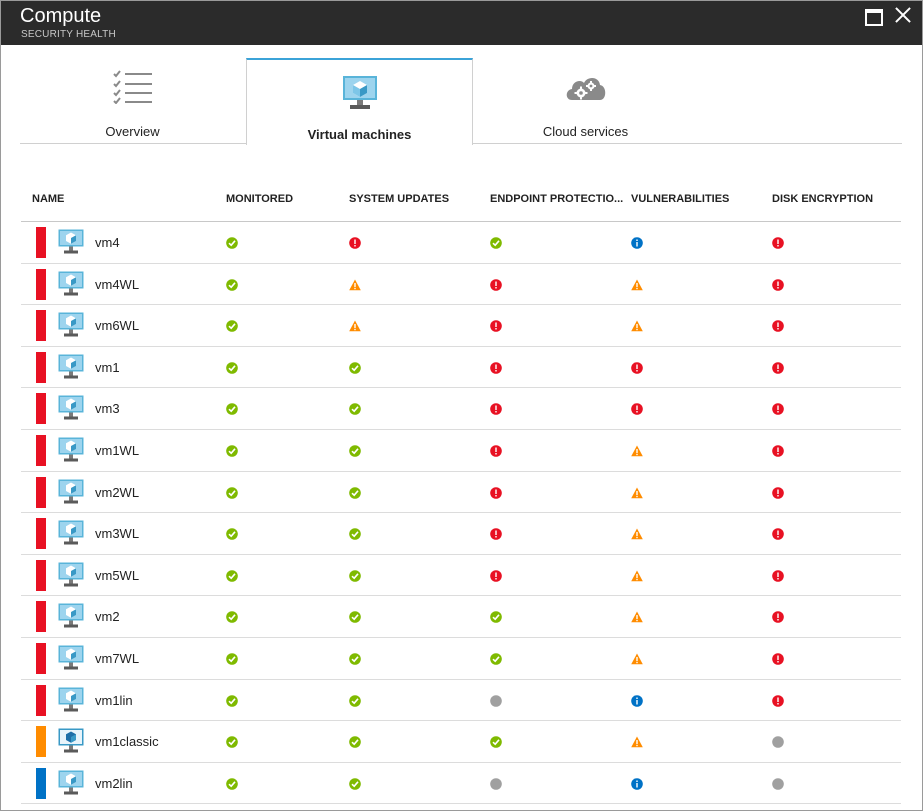 Image resolution: width=923 pixels, height=811 pixels. I want to click on column-header-name: NAME, so click(48, 199).